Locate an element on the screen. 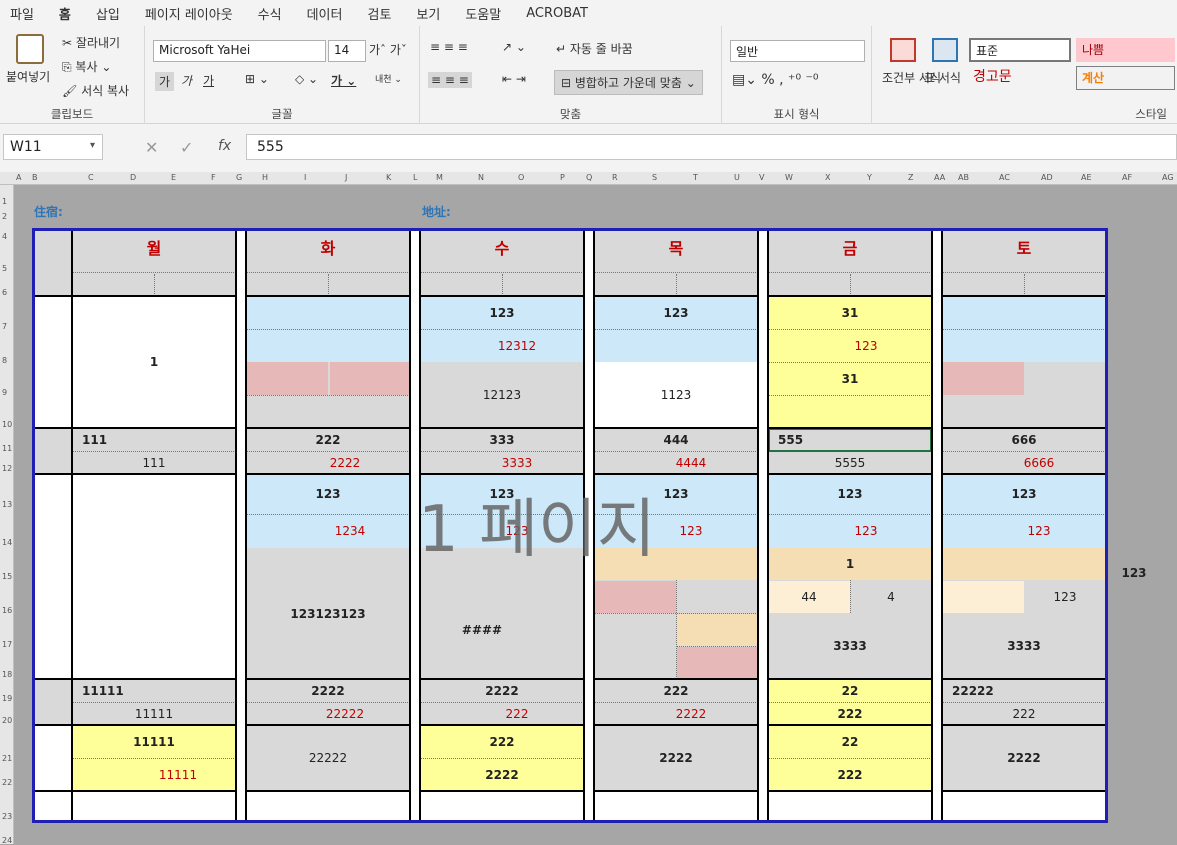  column-header: Y is located at coordinates (869, 177).